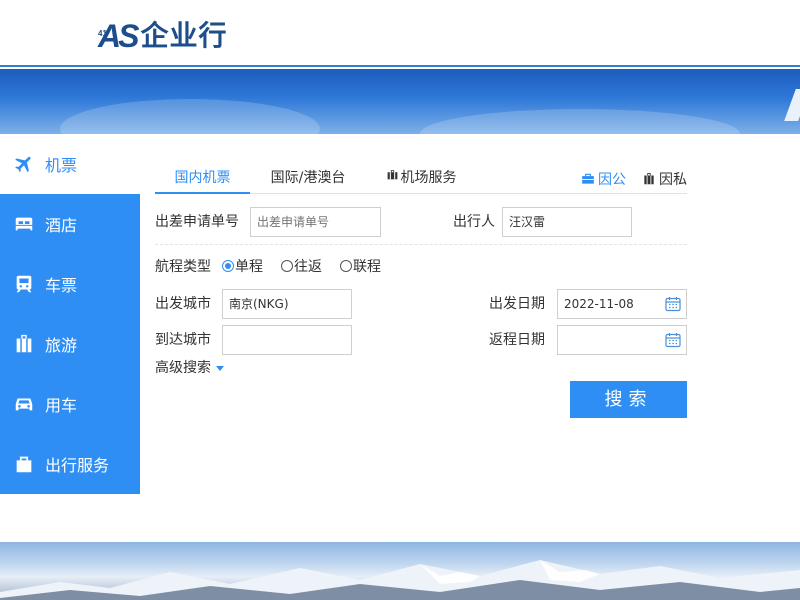 This screenshot has width=800, height=600. Describe the element at coordinates (517, 340) in the screenshot. I see `return-date-label: 返程日期` at that location.